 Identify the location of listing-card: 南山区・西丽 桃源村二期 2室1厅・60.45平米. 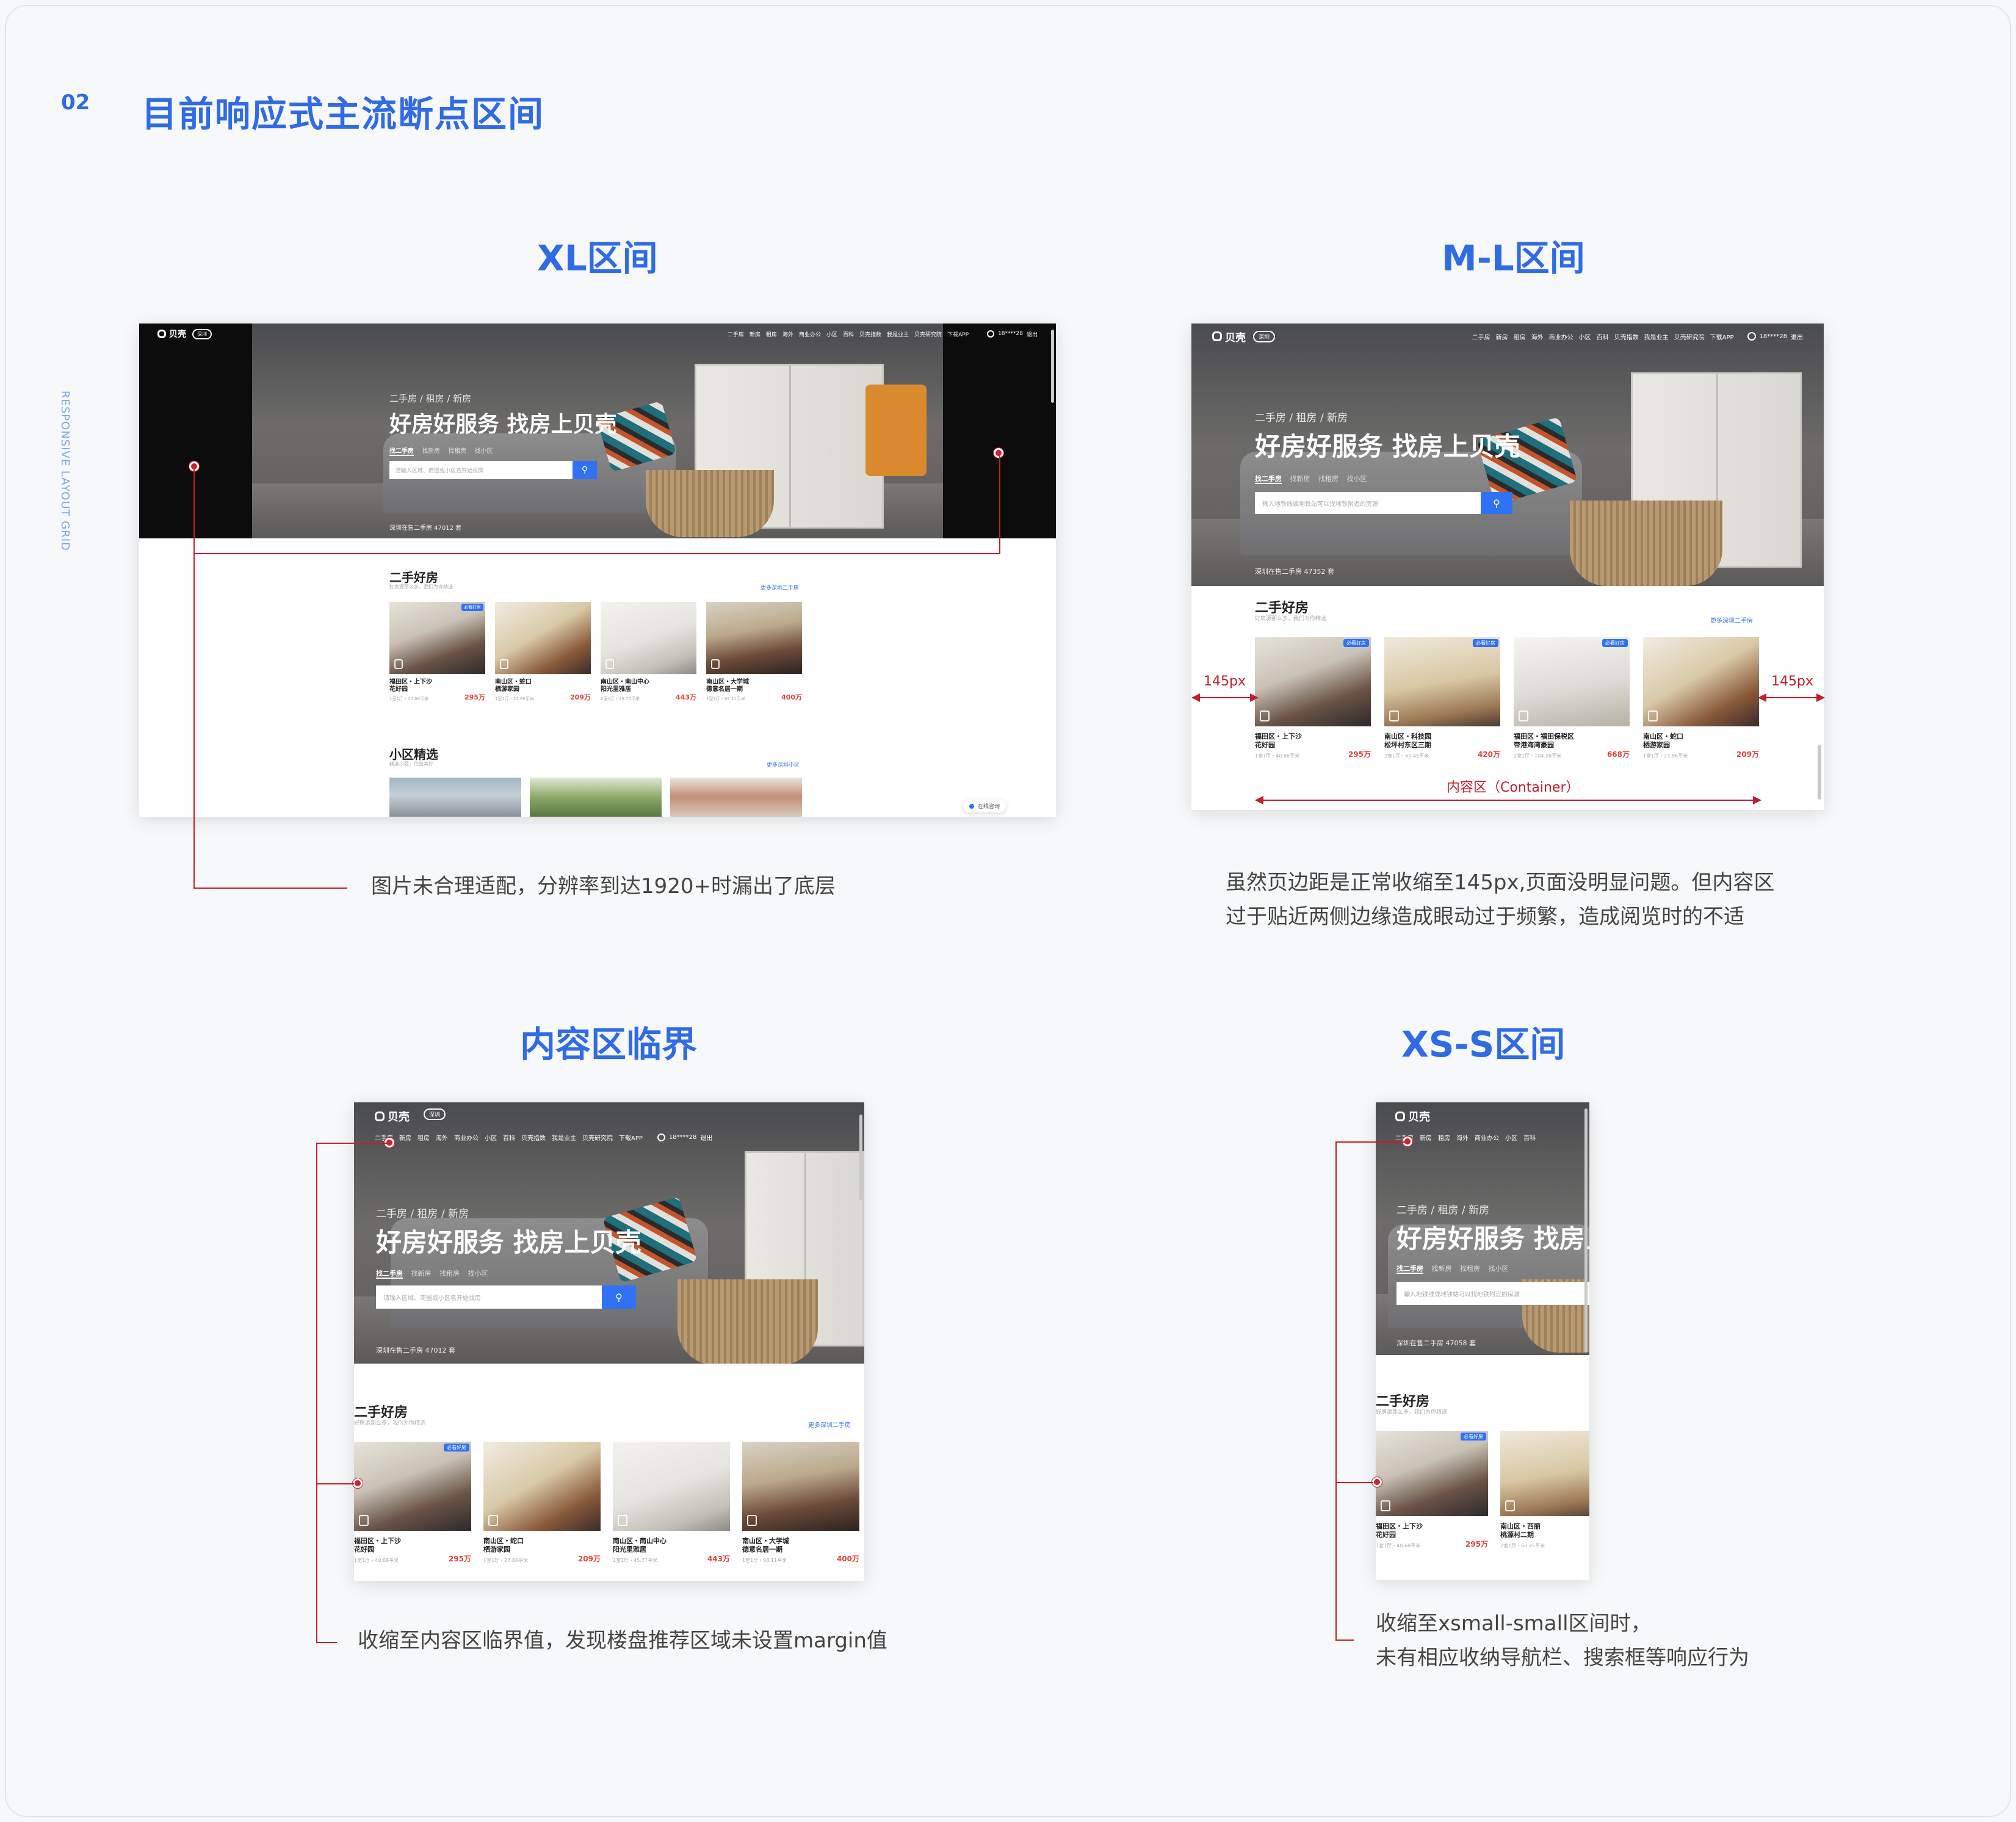
(1545, 1490).